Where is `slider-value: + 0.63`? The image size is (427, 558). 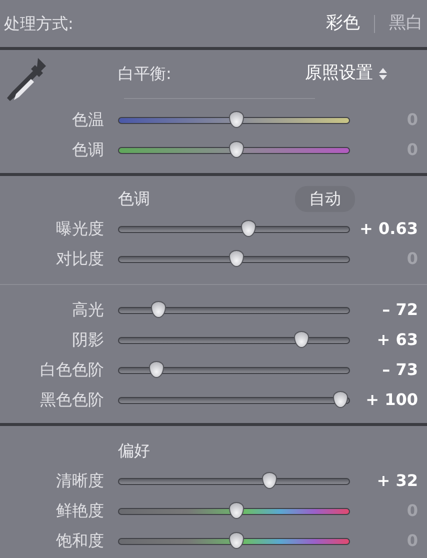
slider-value: + 0.63 is located at coordinates (388, 229).